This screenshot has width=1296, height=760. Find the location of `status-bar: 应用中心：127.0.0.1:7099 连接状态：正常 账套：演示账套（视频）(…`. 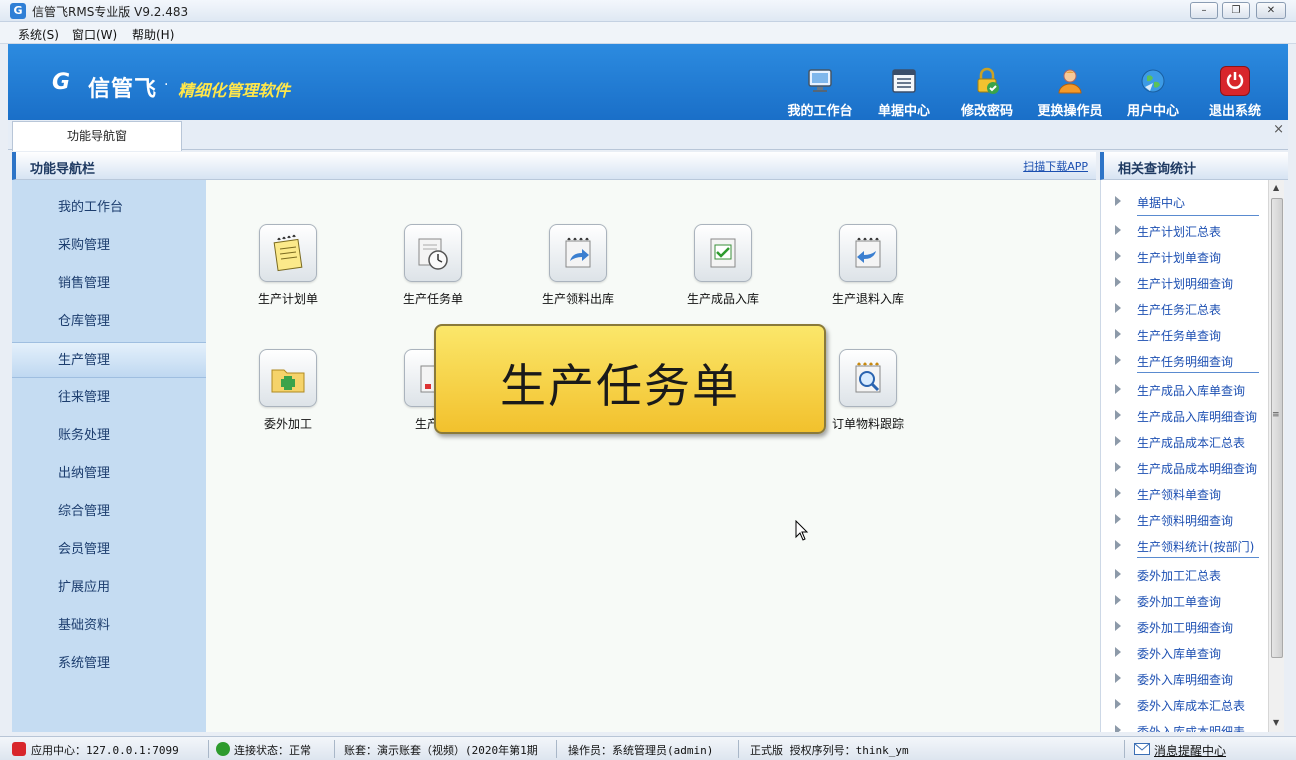

status-bar: 应用中心：127.0.0.1:7099 连接状态：正常 账套：演示账套（视频）(… is located at coordinates (648, 748).